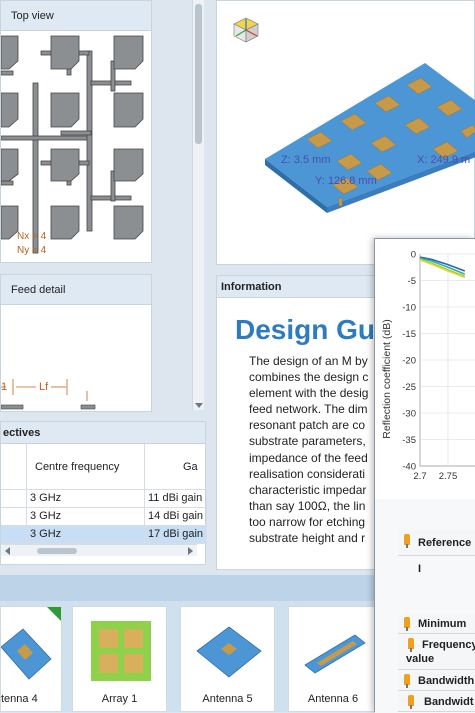  What do you see at coordinates (306, 160) in the screenshot?
I see `dimension-z-label: Z: 3.5 mm` at bounding box center [306, 160].